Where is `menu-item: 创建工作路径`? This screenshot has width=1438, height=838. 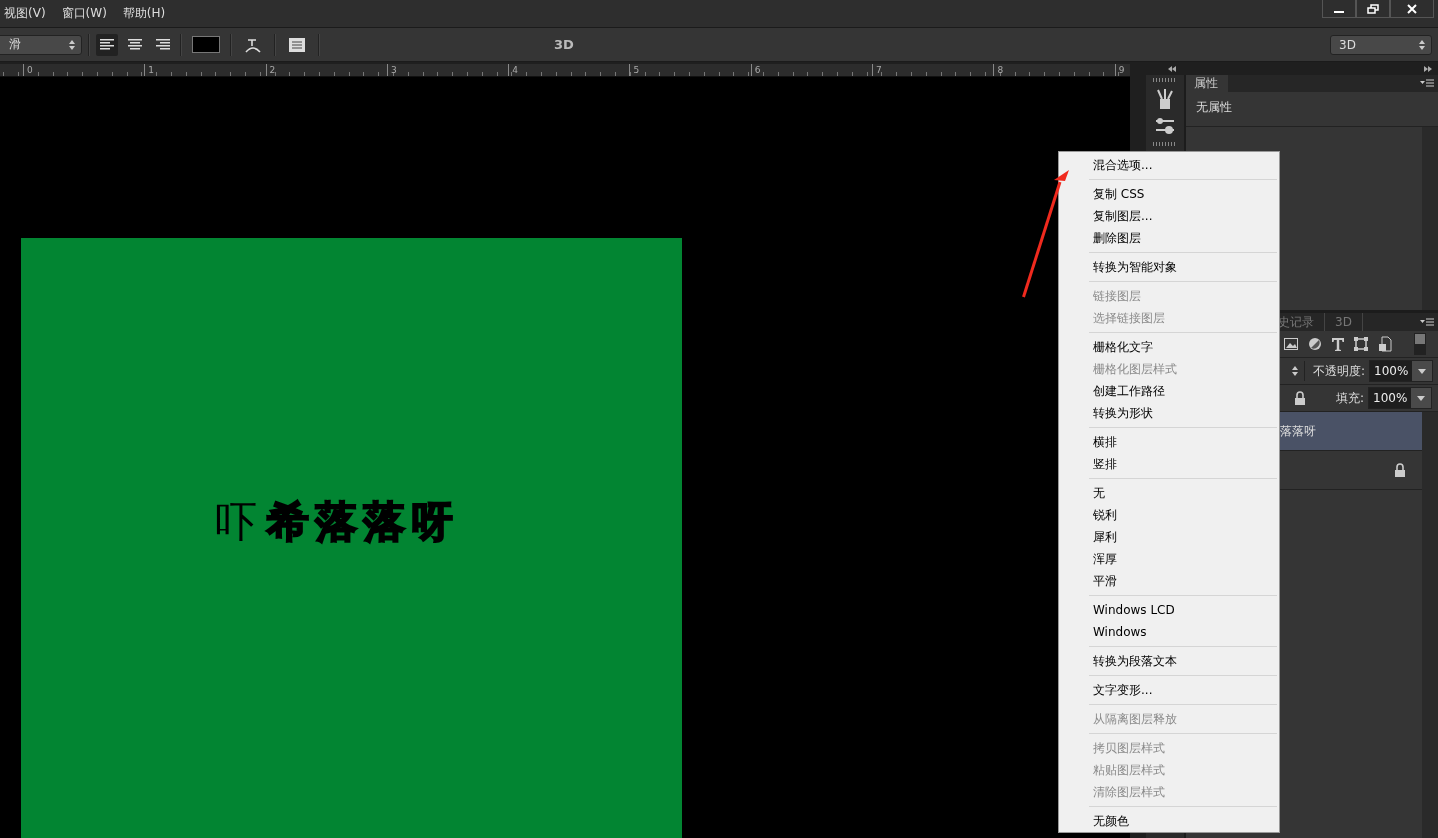
menu-item: 创建工作路径 is located at coordinates (1169, 391).